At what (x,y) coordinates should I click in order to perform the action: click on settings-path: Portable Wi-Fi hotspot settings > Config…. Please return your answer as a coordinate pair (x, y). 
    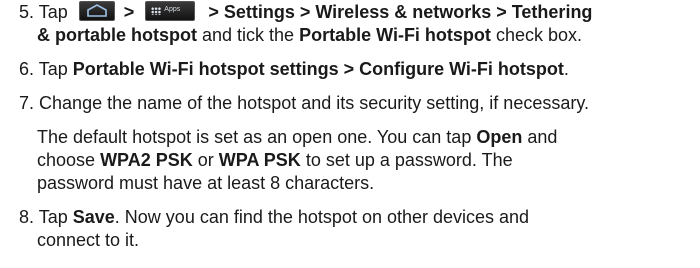
    Looking at the image, I should click on (318, 69).